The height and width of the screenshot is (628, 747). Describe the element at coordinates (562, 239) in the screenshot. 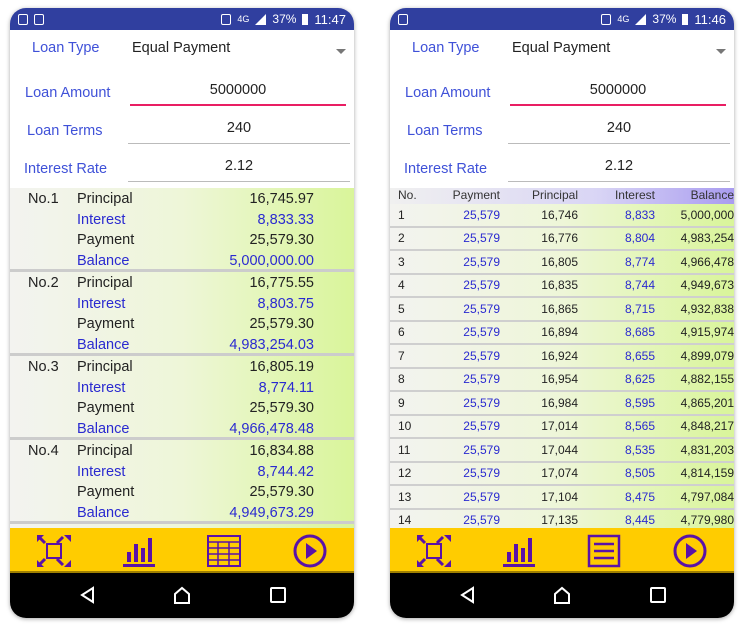

I see `table-row: 2 25,579 16,776 8,804 4,983,254` at that location.